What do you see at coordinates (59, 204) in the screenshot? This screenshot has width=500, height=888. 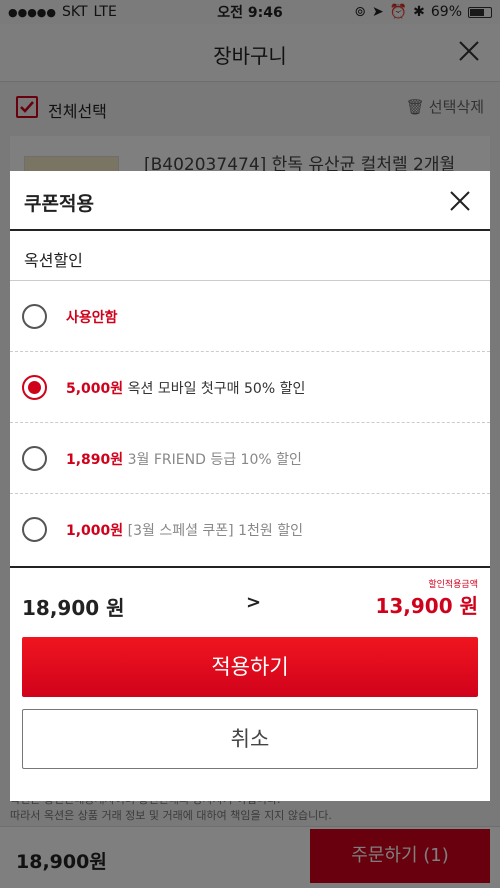 I see `modal-title: 쿠폰적용` at bounding box center [59, 204].